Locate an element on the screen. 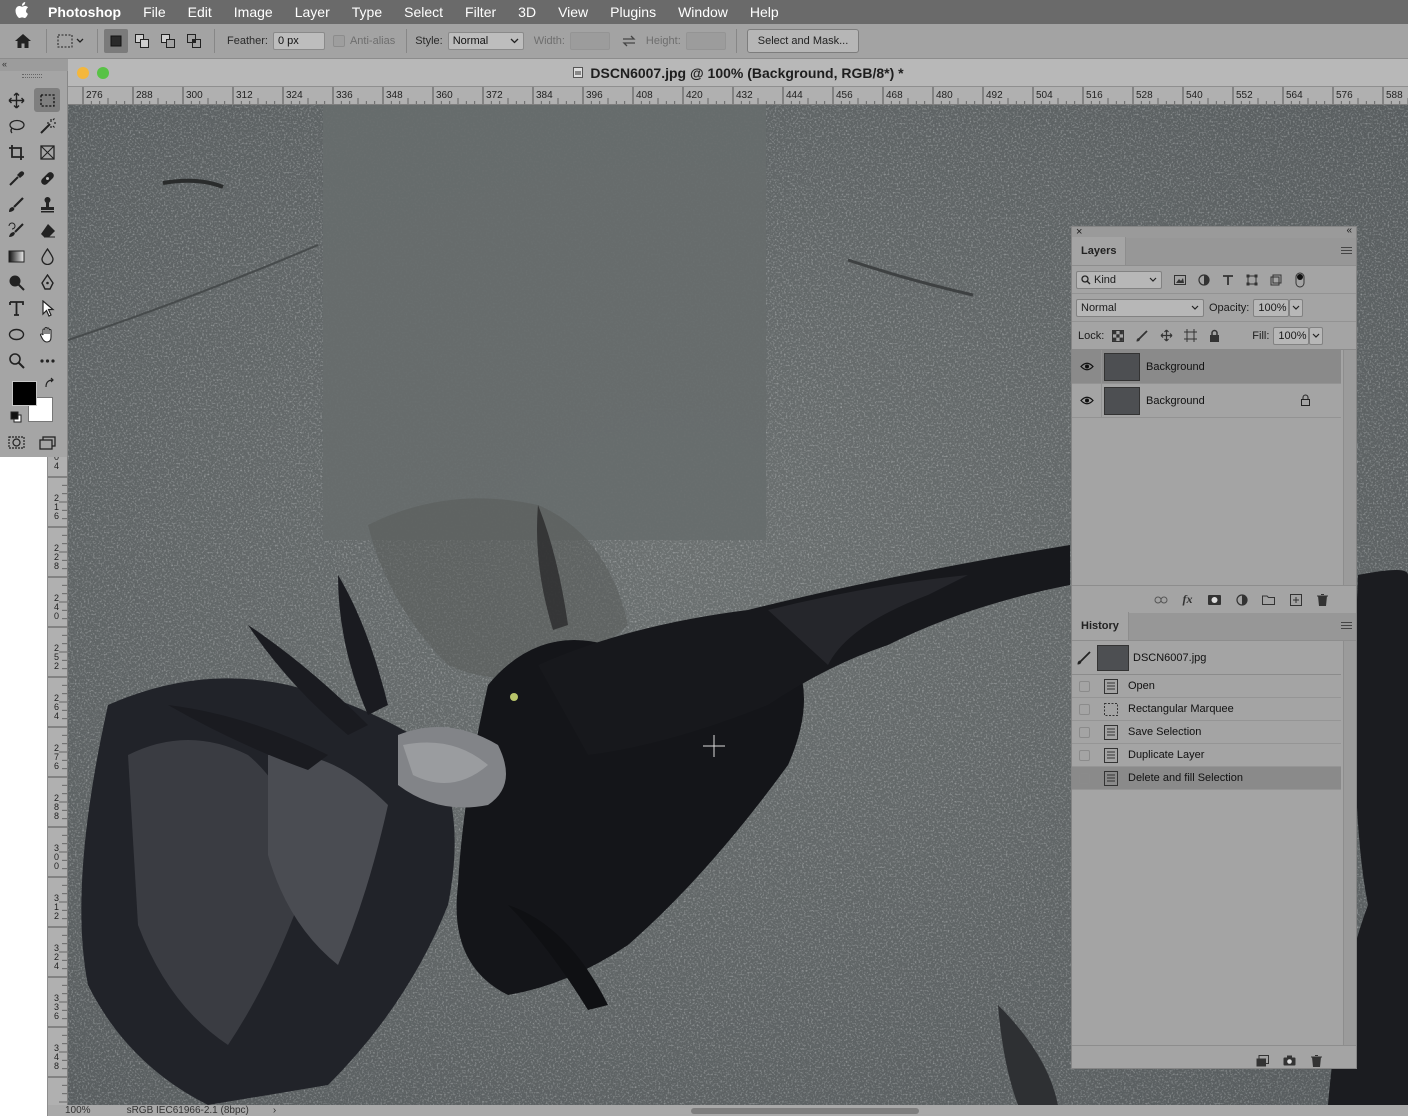 Image resolution: width=1408 pixels, height=1116 pixels. fill-slider-button is located at coordinates (1316, 335).